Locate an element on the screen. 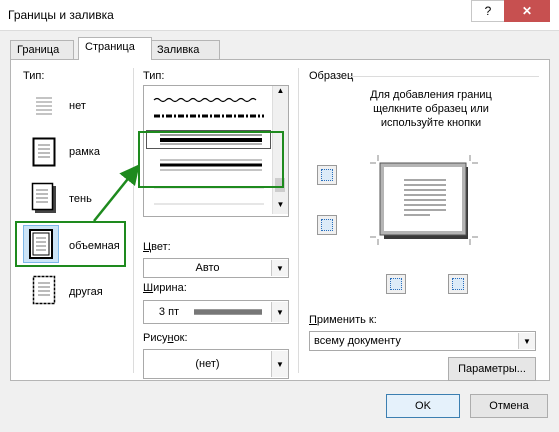 The height and width of the screenshot is (432, 559). tab-page-border: Страница is located at coordinates (115, 48).